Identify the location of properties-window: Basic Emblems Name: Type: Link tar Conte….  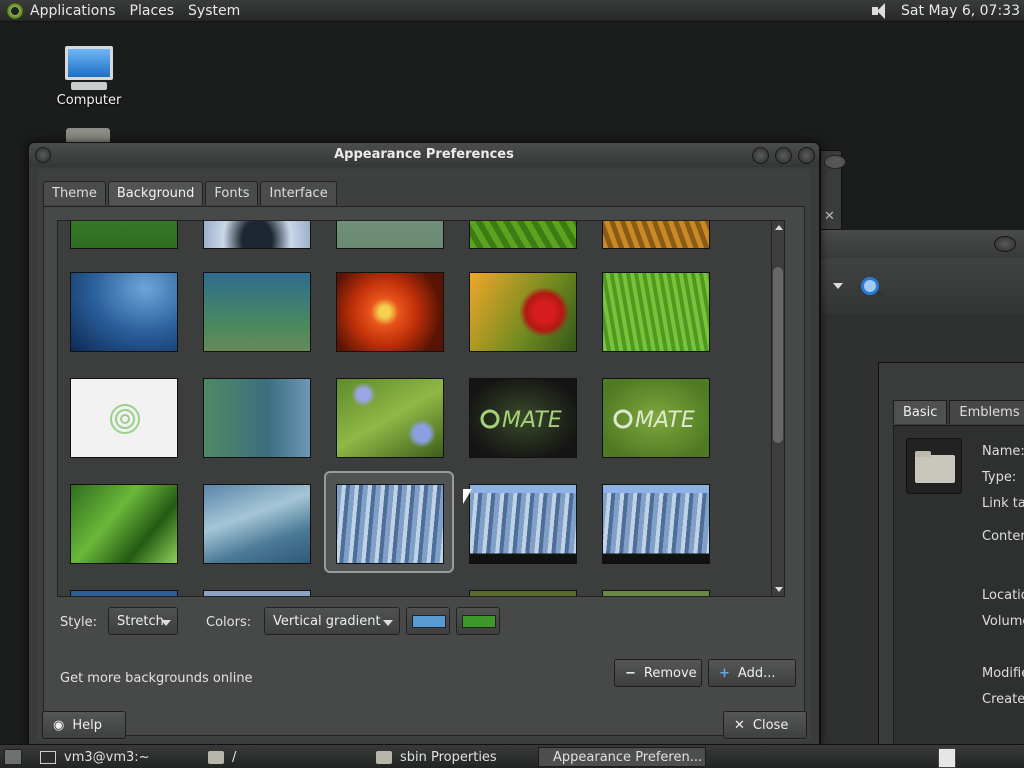
(951, 558).